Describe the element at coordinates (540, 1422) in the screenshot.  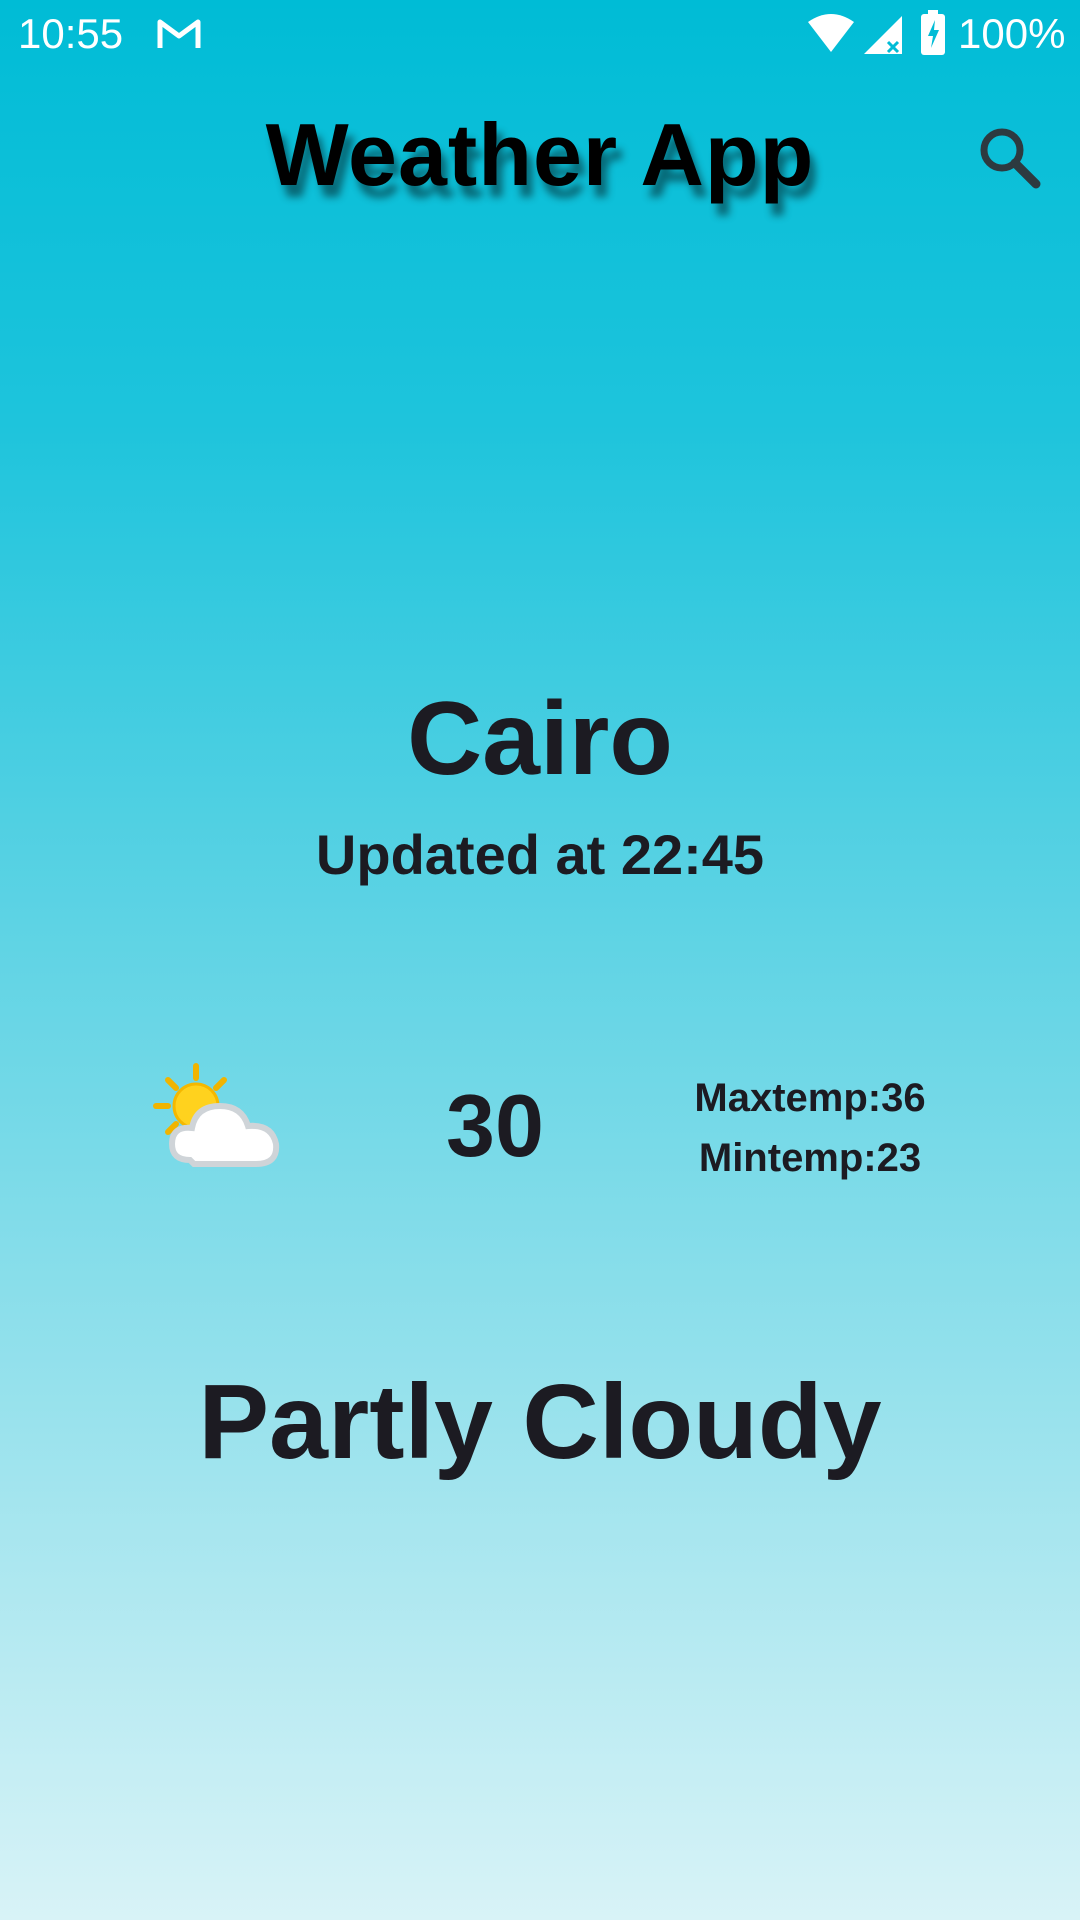
I see `weather-condition: Partly Cloudy` at that location.